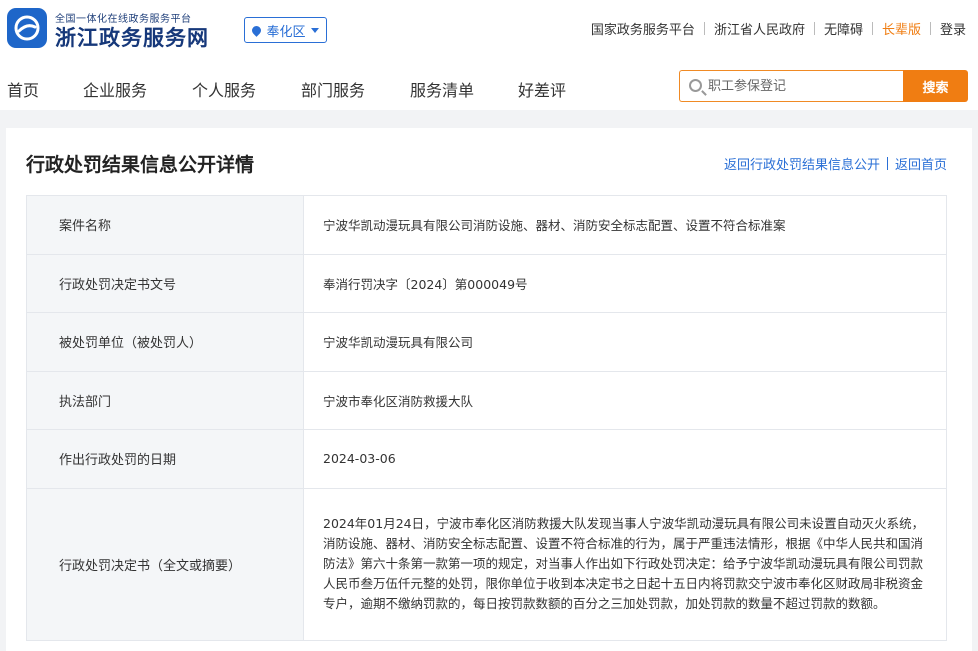  Describe the element at coordinates (935, 86) in the screenshot. I see `search-button: 搜索` at that location.